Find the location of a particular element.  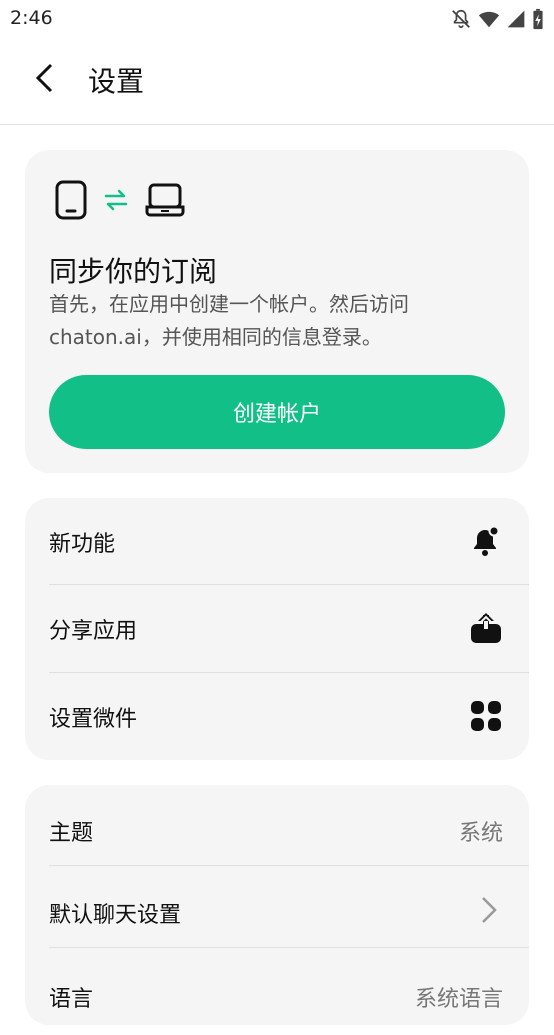

setting-label: 语言 is located at coordinates (71, 999).